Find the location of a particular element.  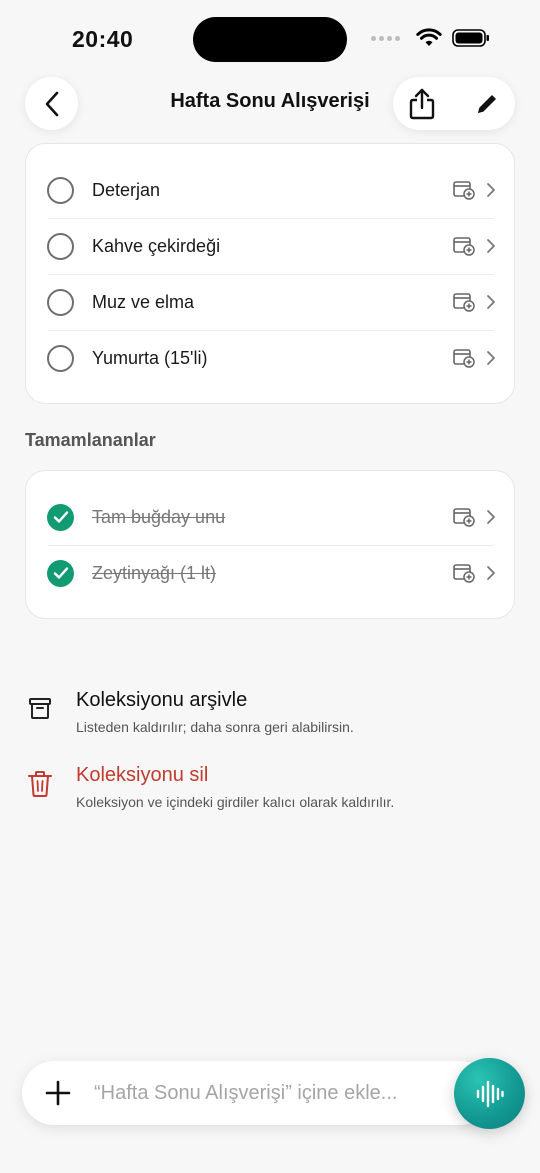

share-icon is located at coordinates (422, 103).